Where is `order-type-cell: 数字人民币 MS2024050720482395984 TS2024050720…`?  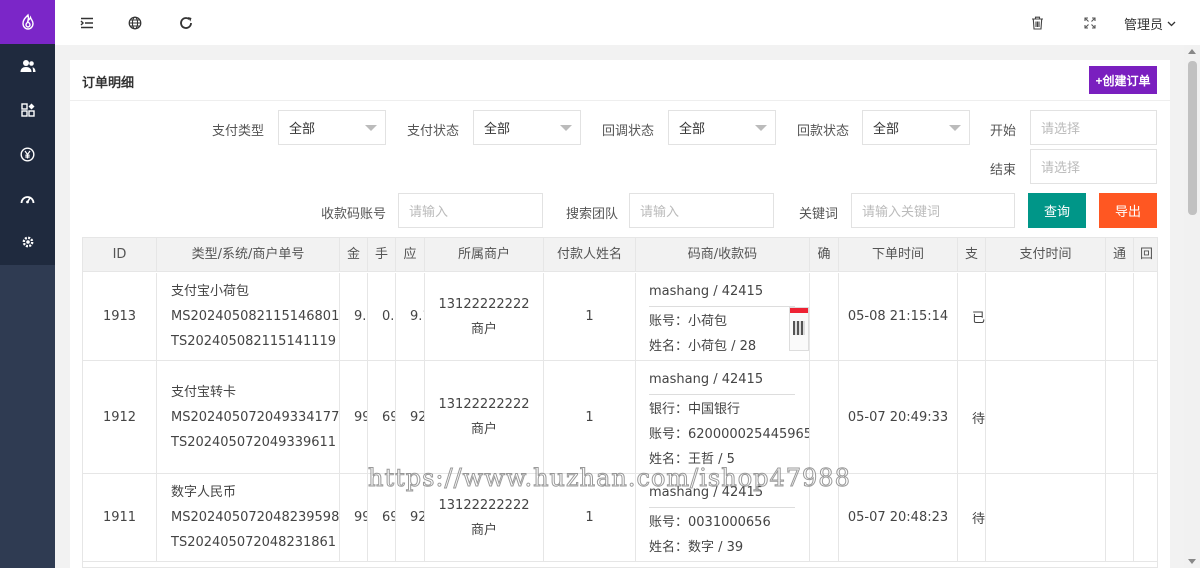
order-type-cell: 数字人民币 MS2024050720482395984 TS2024050720… is located at coordinates (248, 517).